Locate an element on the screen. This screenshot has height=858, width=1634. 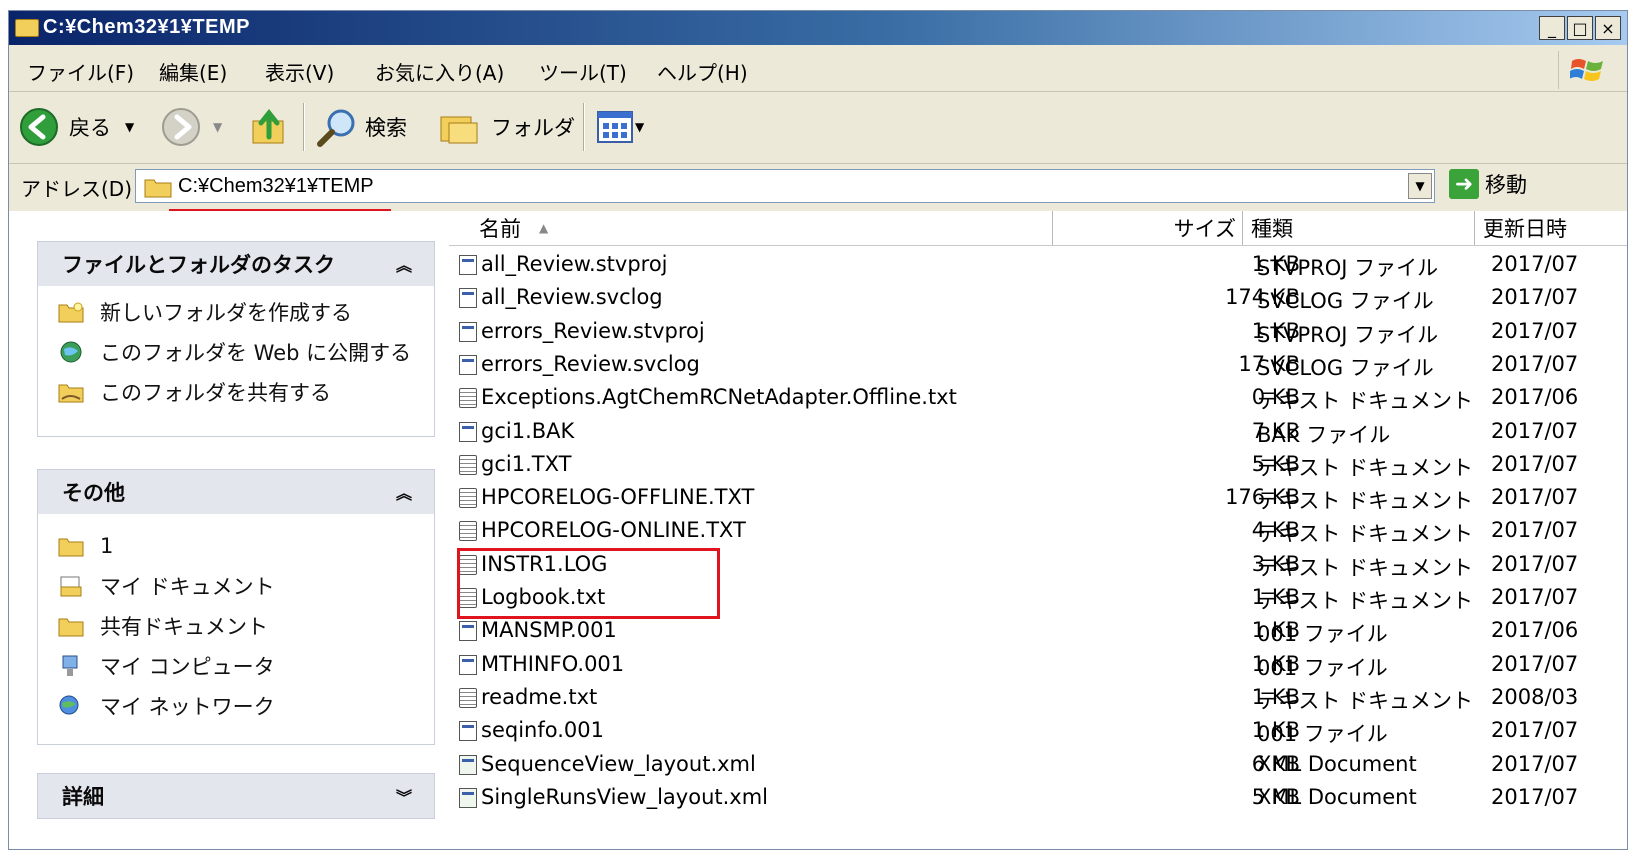
table-row: seqinfo.001 1 KB 001 ファイル 2017/07 is located at coordinates (1038, 731).